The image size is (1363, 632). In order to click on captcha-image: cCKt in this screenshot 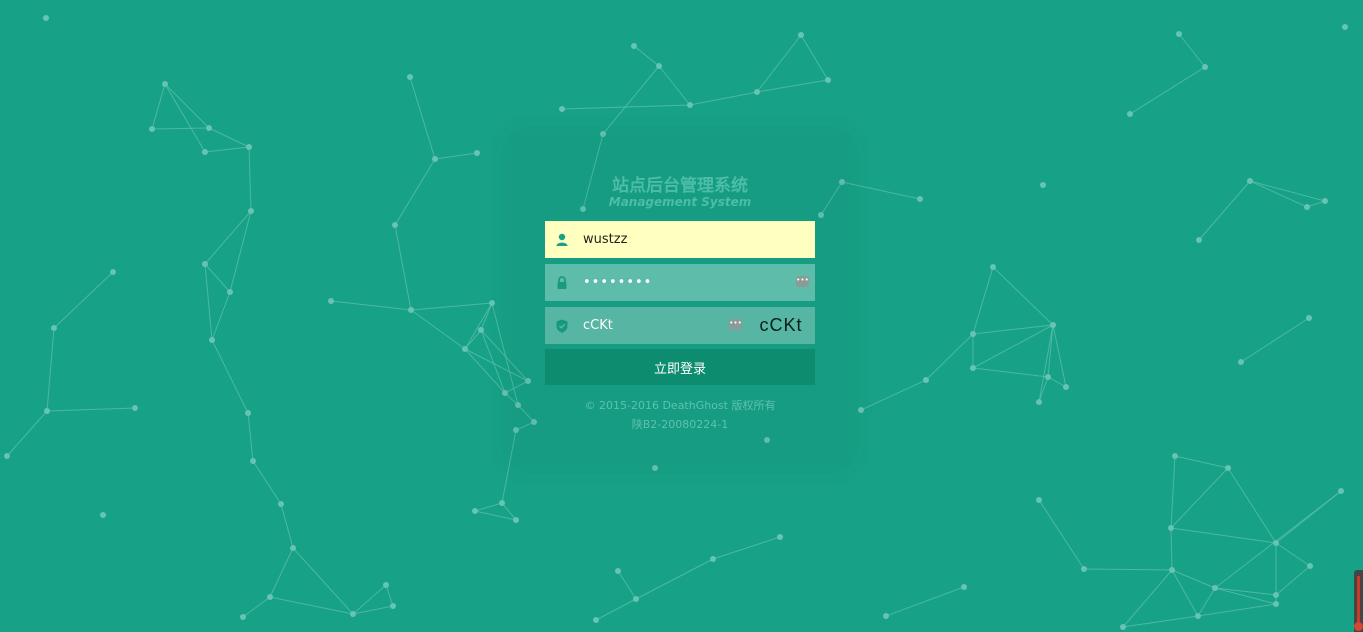, I will do `click(781, 325)`.